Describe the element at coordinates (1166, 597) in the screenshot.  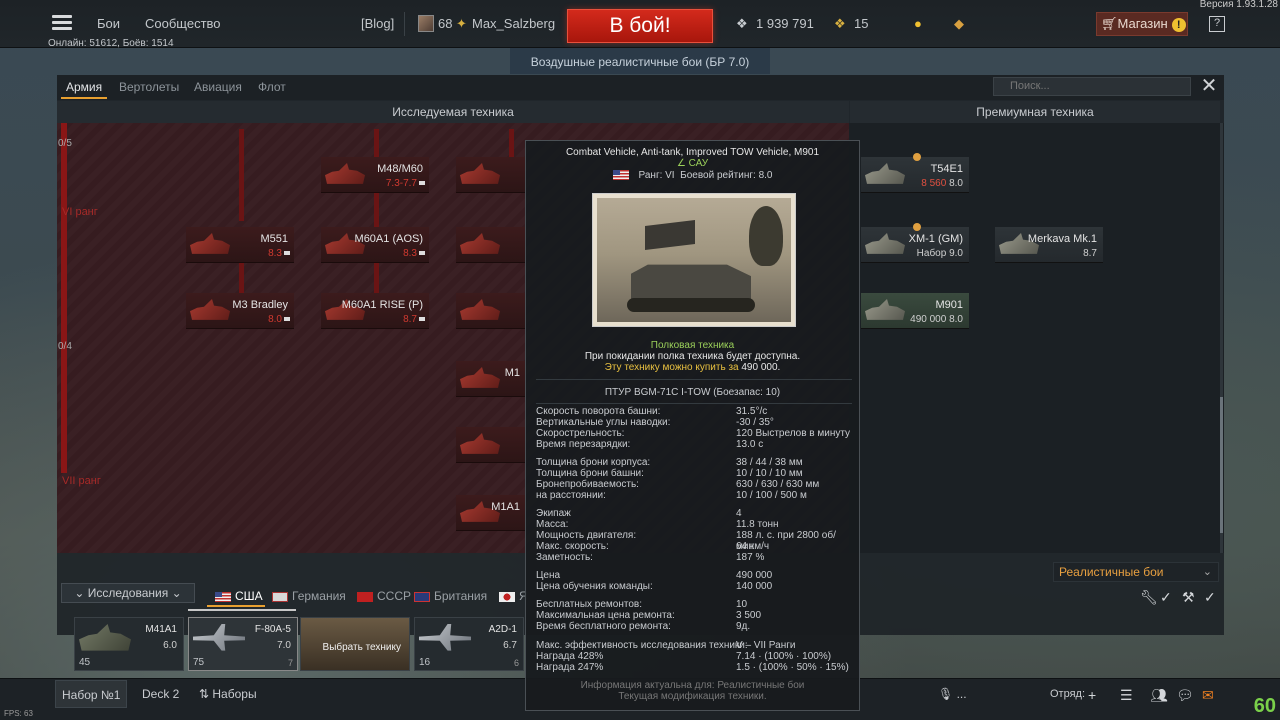
I see `check-icon: ✓` at that location.